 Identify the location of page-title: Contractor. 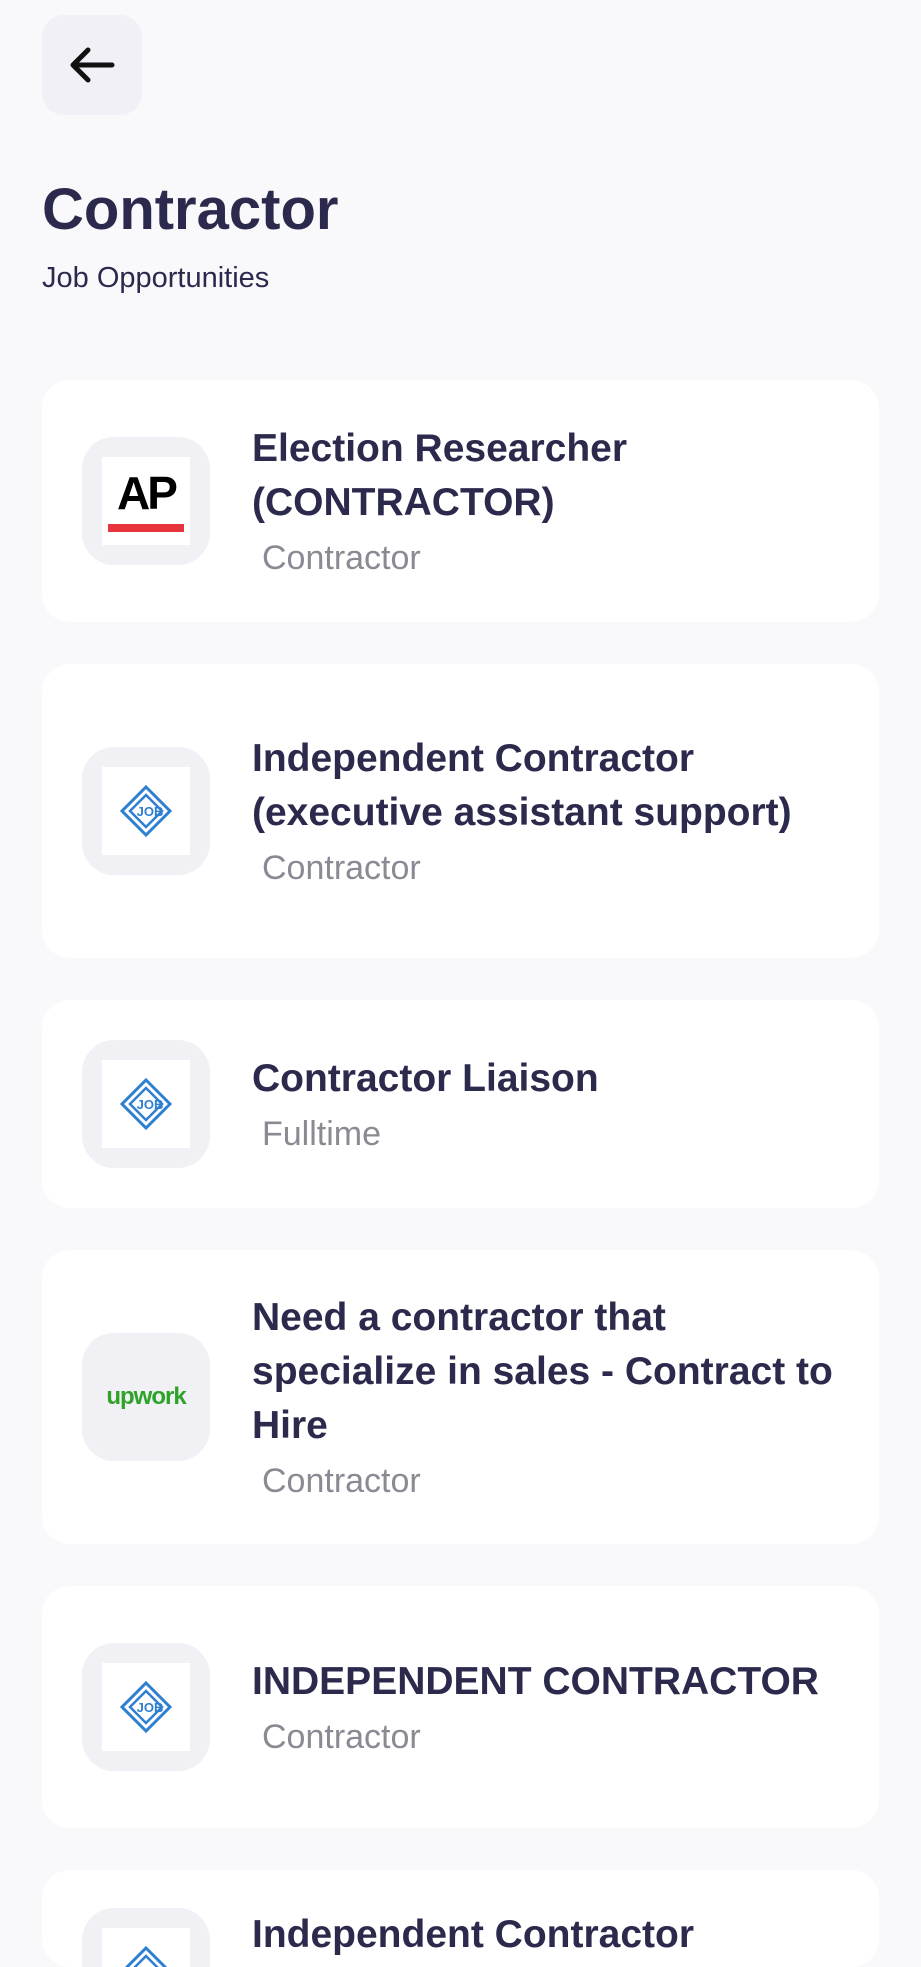
(190, 209).